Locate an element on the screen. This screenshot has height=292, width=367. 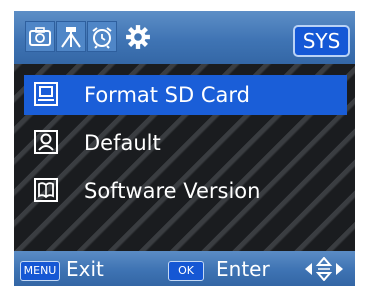
exit-hint: Exit is located at coordinates (85, 269).